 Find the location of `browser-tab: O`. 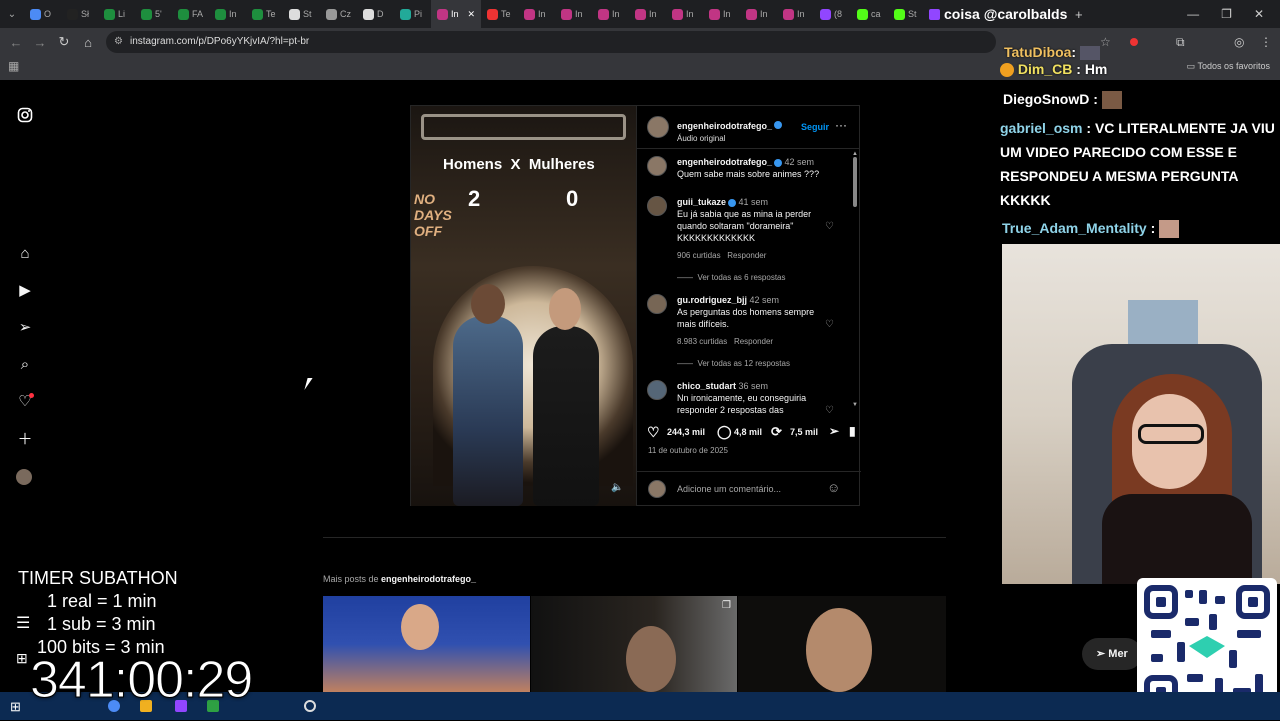

browser-tab: O is located at coordinates (42, 14).